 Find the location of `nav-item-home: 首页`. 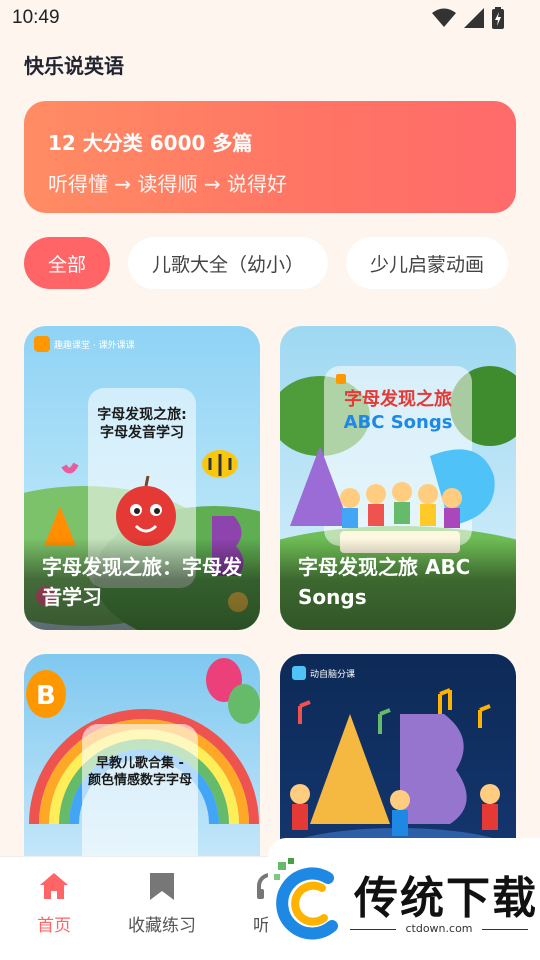

nav-item-home: 首页 is located at coordinates (54, 915).